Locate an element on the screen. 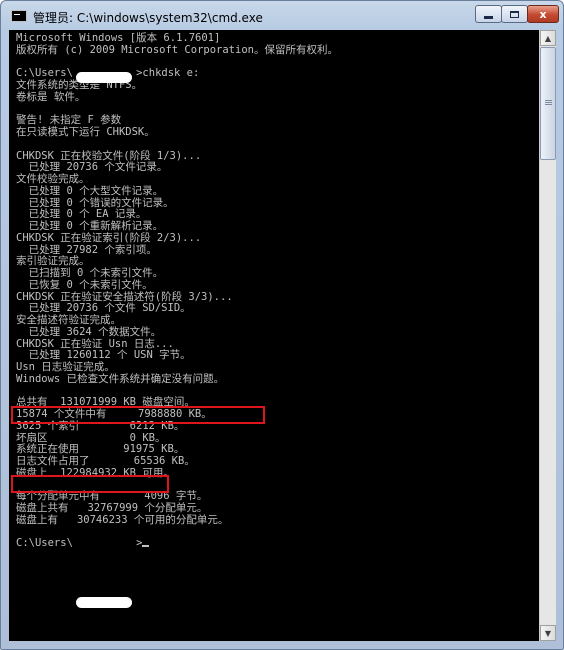 The image size is (564, 650). console-line: 安全描述符验证完成。 is located at coordinates (68, 320).